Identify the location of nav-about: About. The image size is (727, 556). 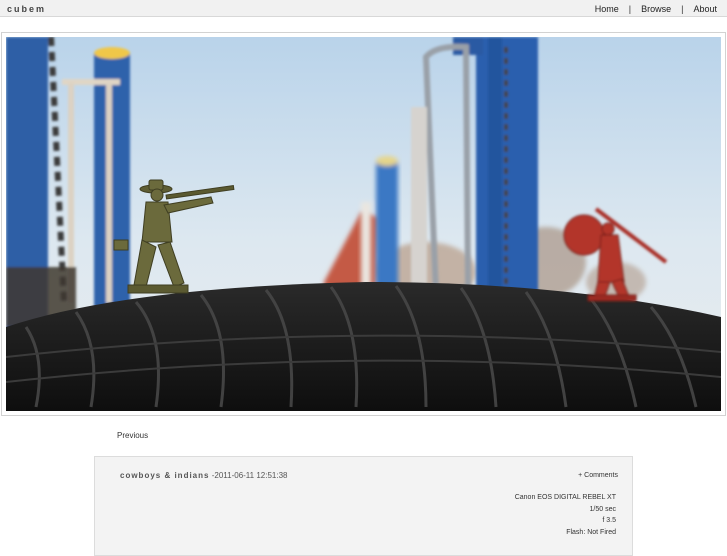
(705, 9).